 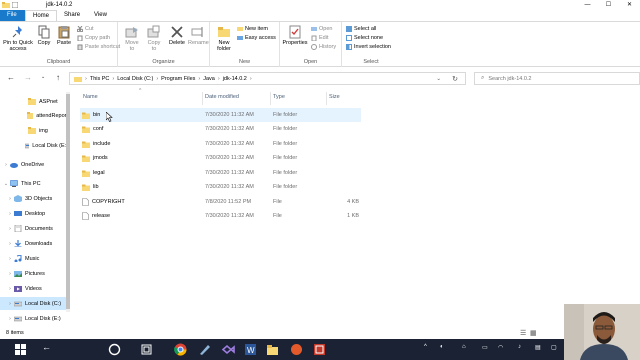 What do you see at coordinates (533, 333) in the screenshot?
I see `large-icons-view-icon: ▦` at bounding box center [533, 333].